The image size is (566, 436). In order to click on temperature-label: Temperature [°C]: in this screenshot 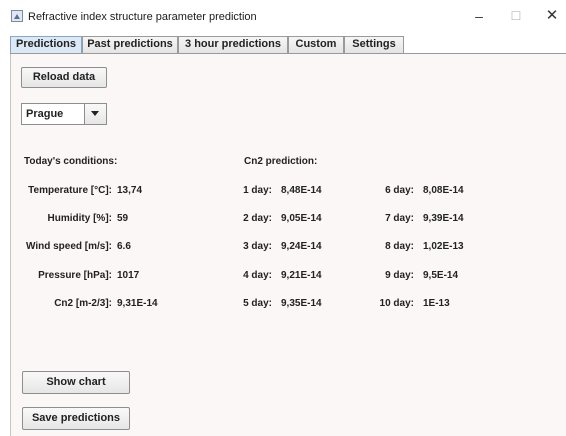, I will do `click(70, 190)`.